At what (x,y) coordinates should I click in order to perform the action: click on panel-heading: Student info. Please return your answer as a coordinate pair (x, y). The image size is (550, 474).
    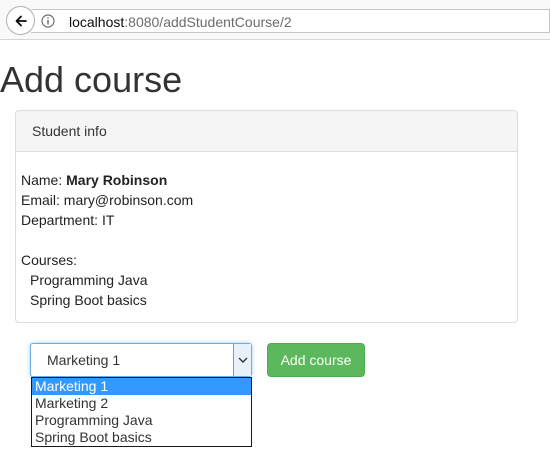
    Looking at the image, I should click on (266, 131).